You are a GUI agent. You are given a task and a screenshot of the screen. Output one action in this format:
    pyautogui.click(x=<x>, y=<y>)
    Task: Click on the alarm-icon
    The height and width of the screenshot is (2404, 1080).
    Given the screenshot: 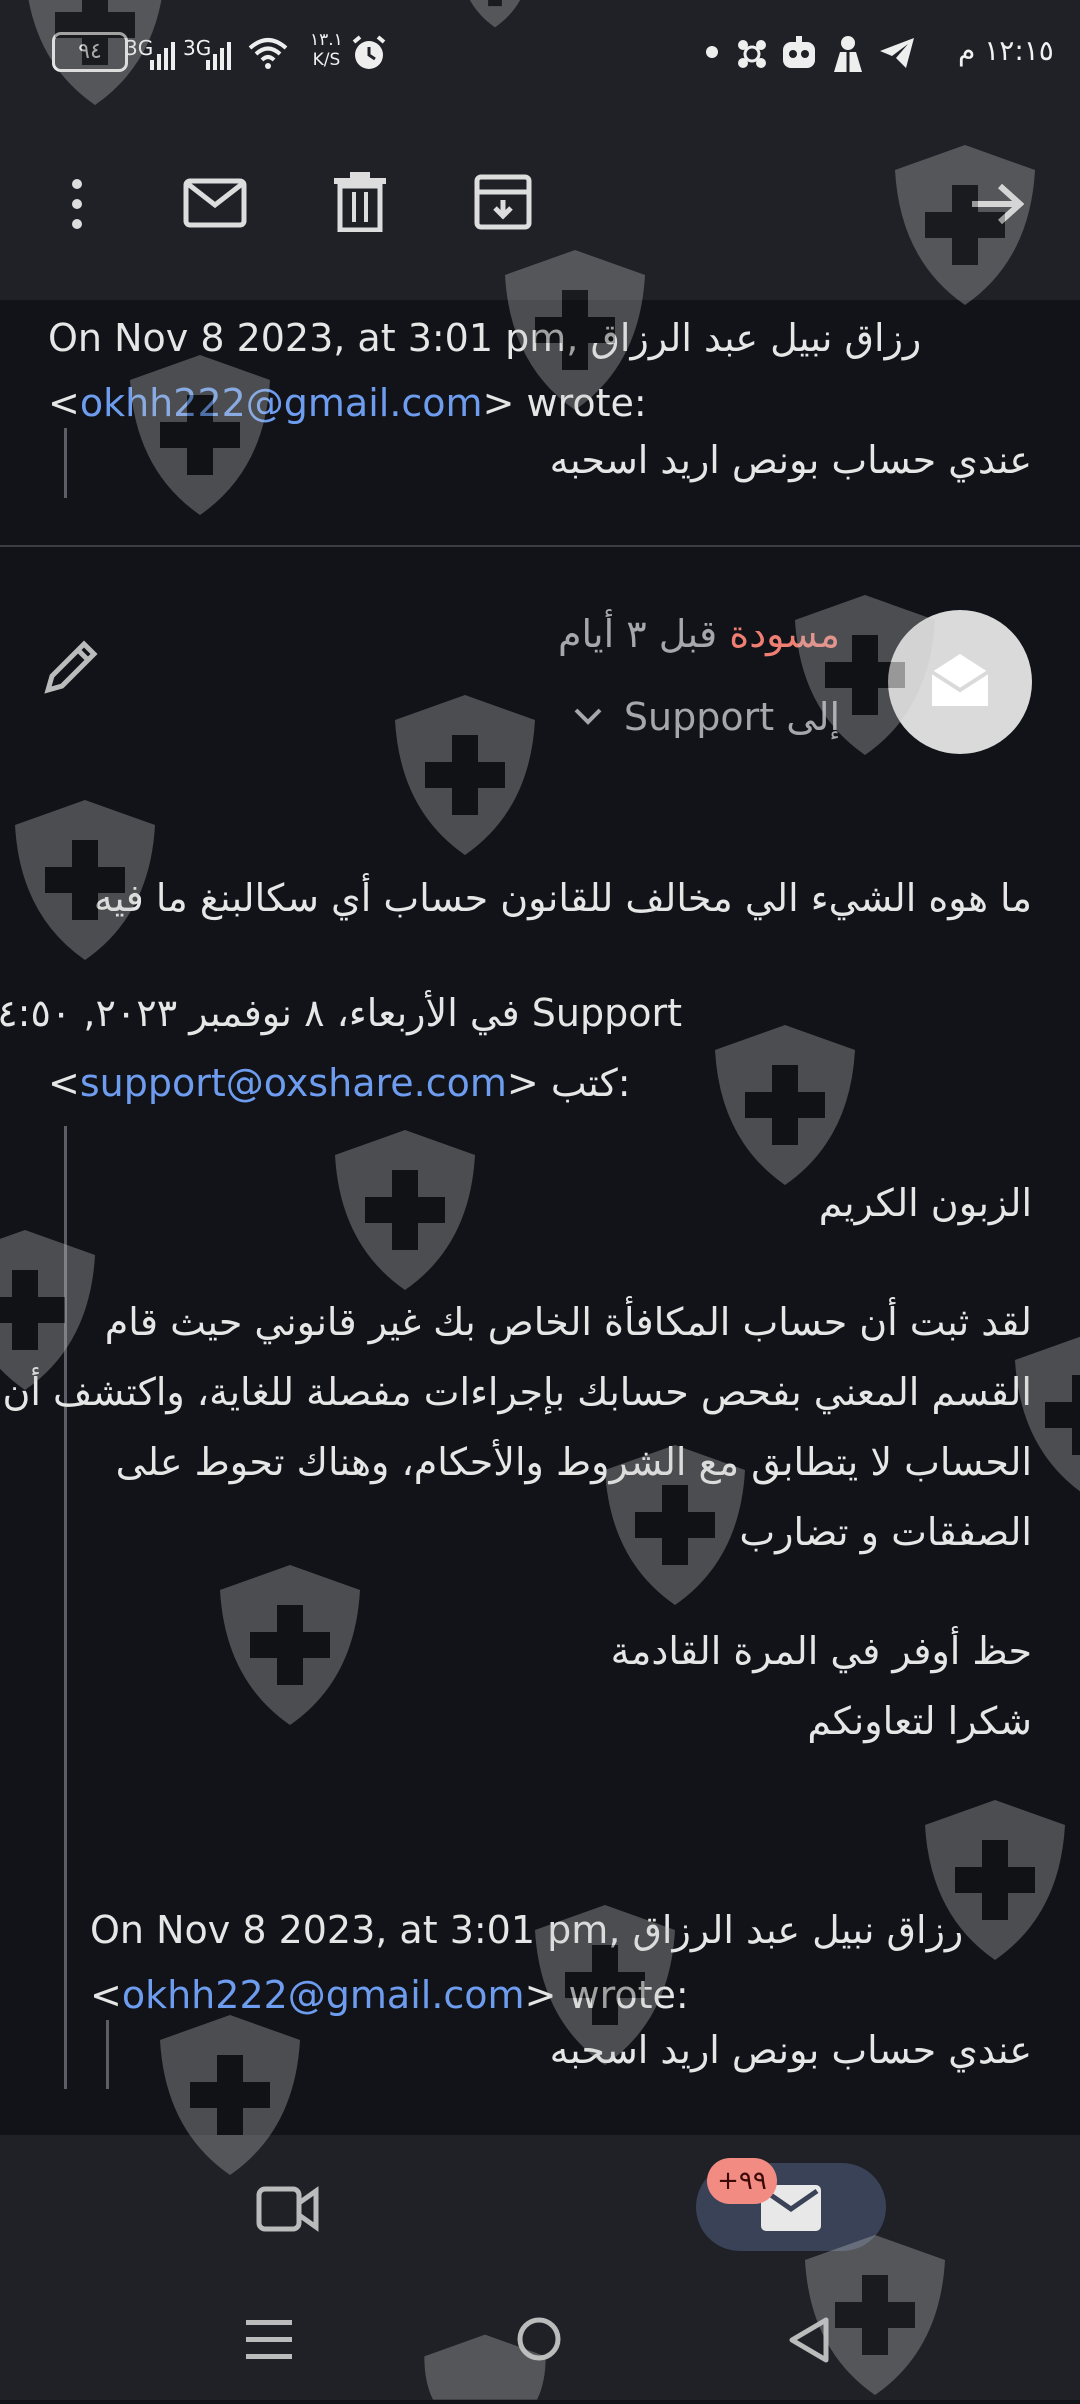 What is the action you would take?
    pyautogui.click(x=369, y=55)
    